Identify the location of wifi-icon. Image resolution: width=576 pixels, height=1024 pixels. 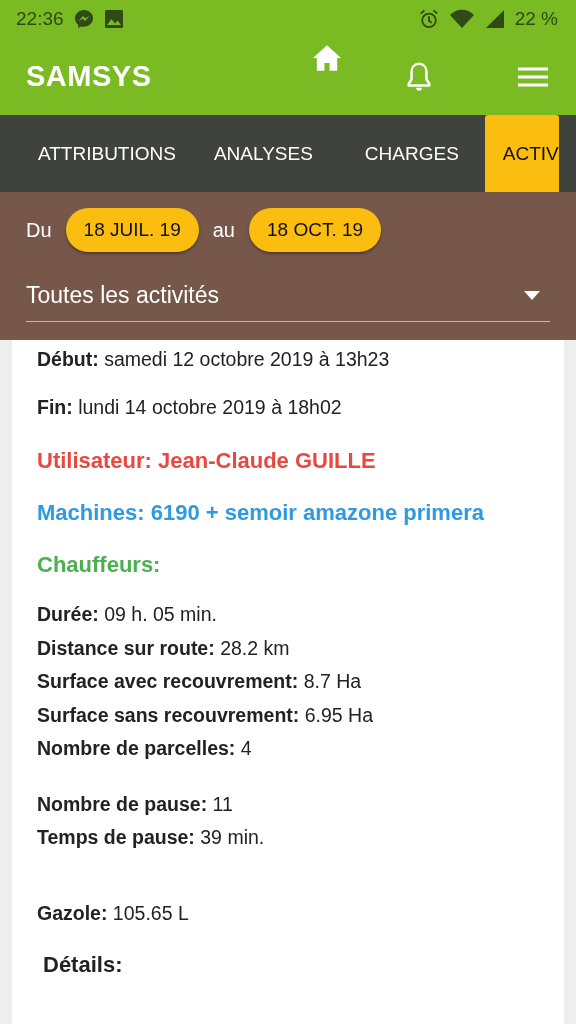
(461, 19).